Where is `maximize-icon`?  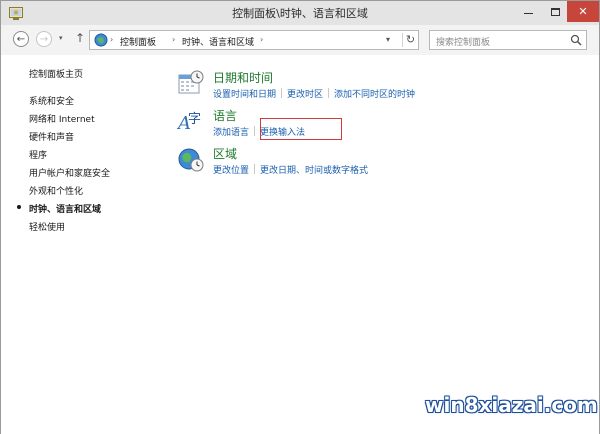
maximize-icon is located at coordinates (555, 11).